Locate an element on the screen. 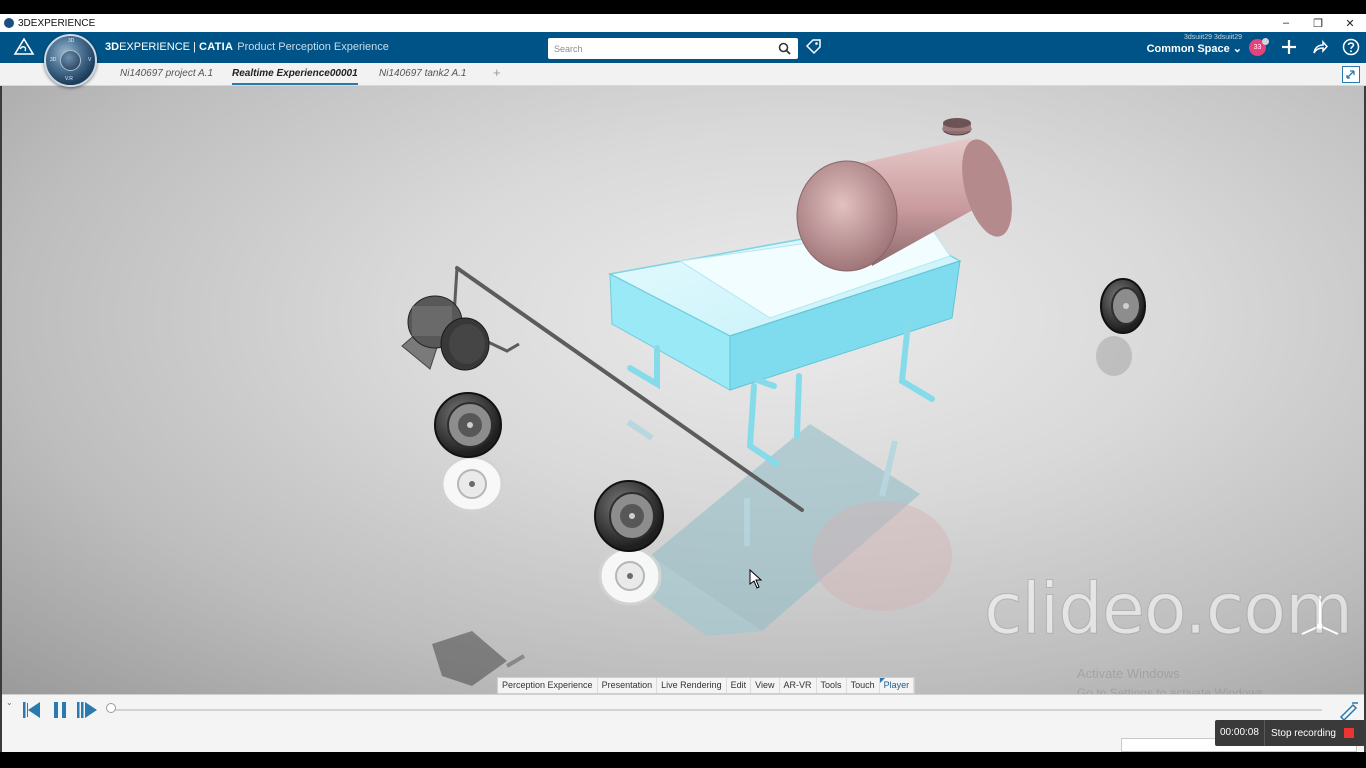 Image resolution: width=1366 pixels, height=768 pixels. search-box is located at coordinates (673, 48).